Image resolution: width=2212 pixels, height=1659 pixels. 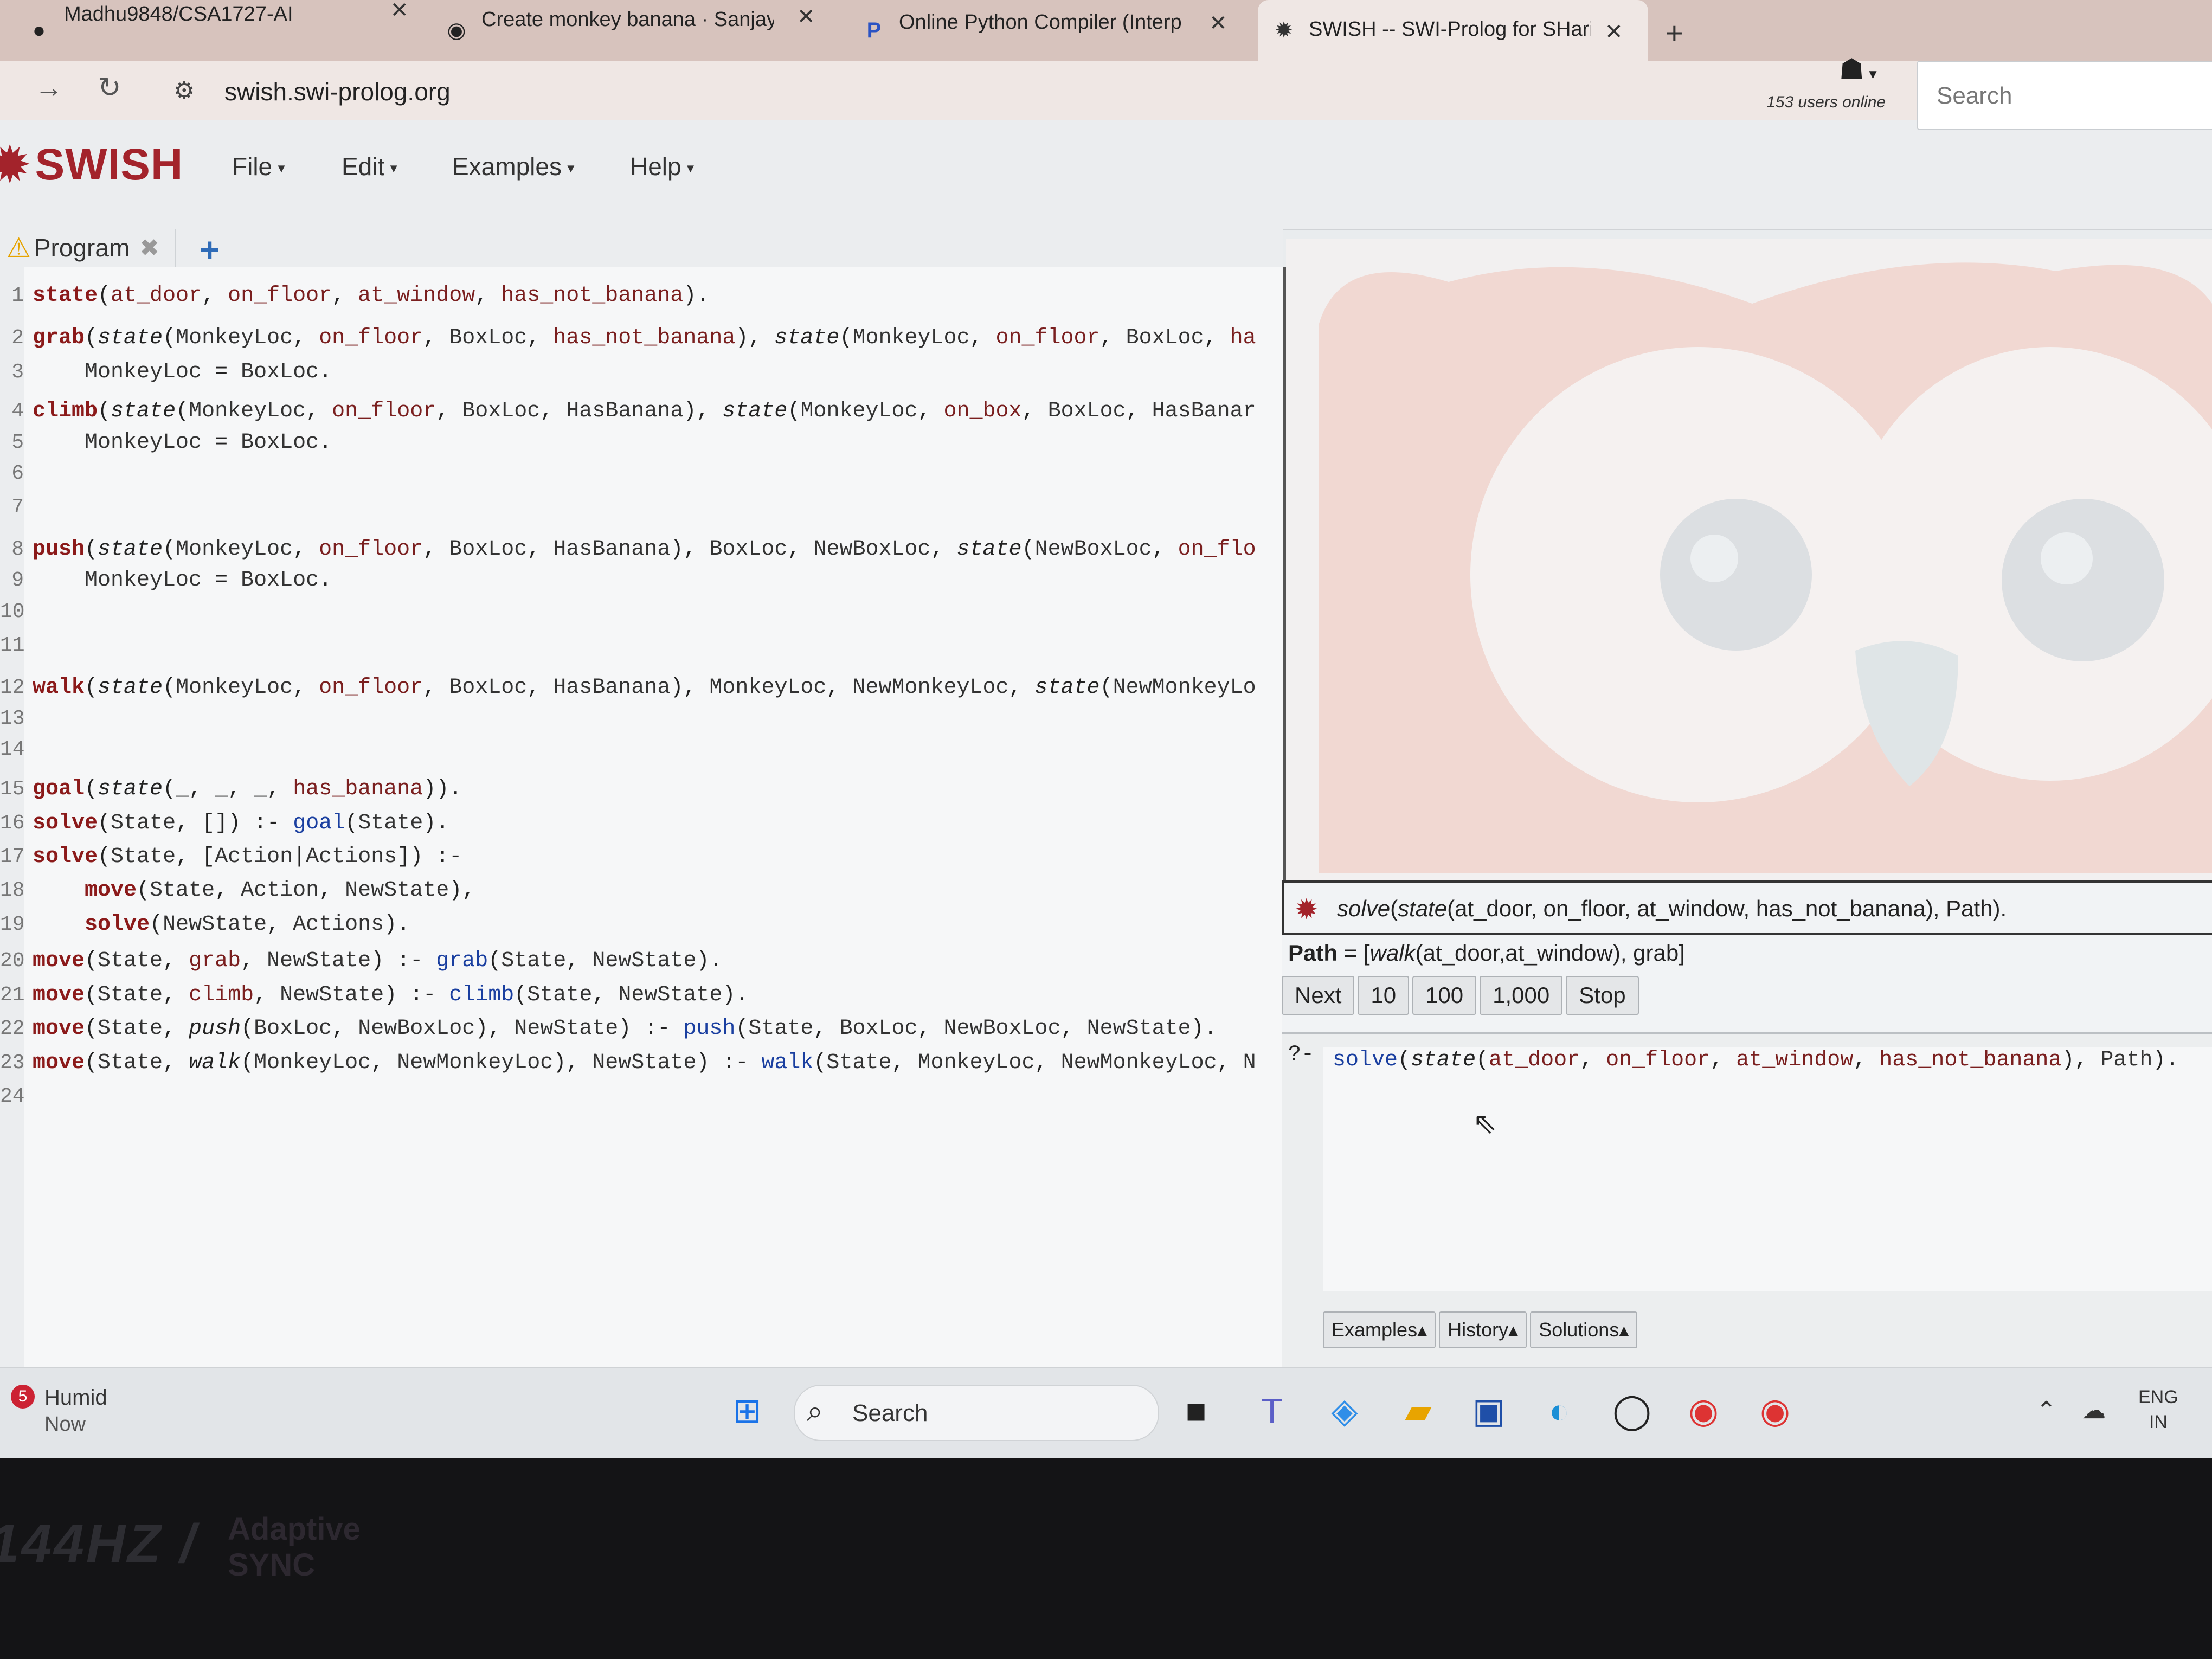 I want to click on language-indicator: ENG IN, so click(x=2158, y=1410).